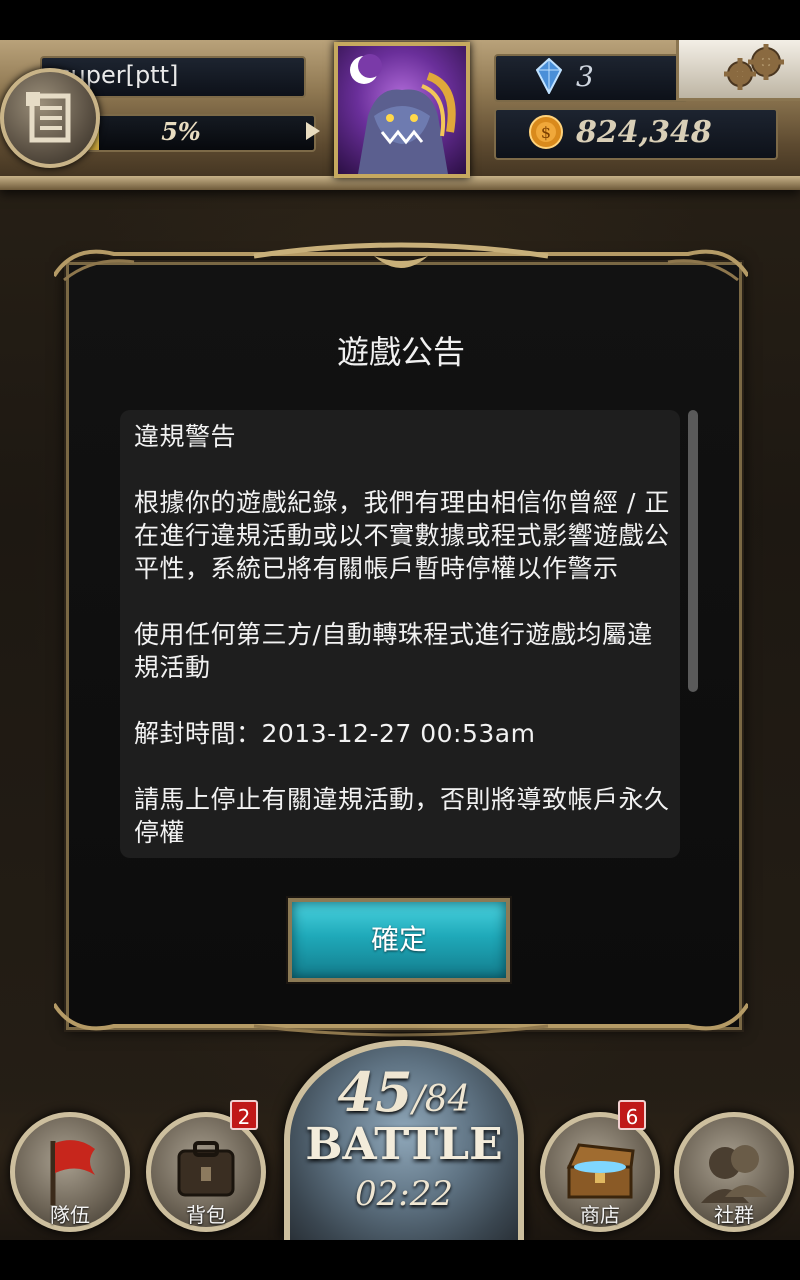 The width and height of the screenshot is (800, 1280). I want to click on nav-social-label: 社群, so click(734, 1215).